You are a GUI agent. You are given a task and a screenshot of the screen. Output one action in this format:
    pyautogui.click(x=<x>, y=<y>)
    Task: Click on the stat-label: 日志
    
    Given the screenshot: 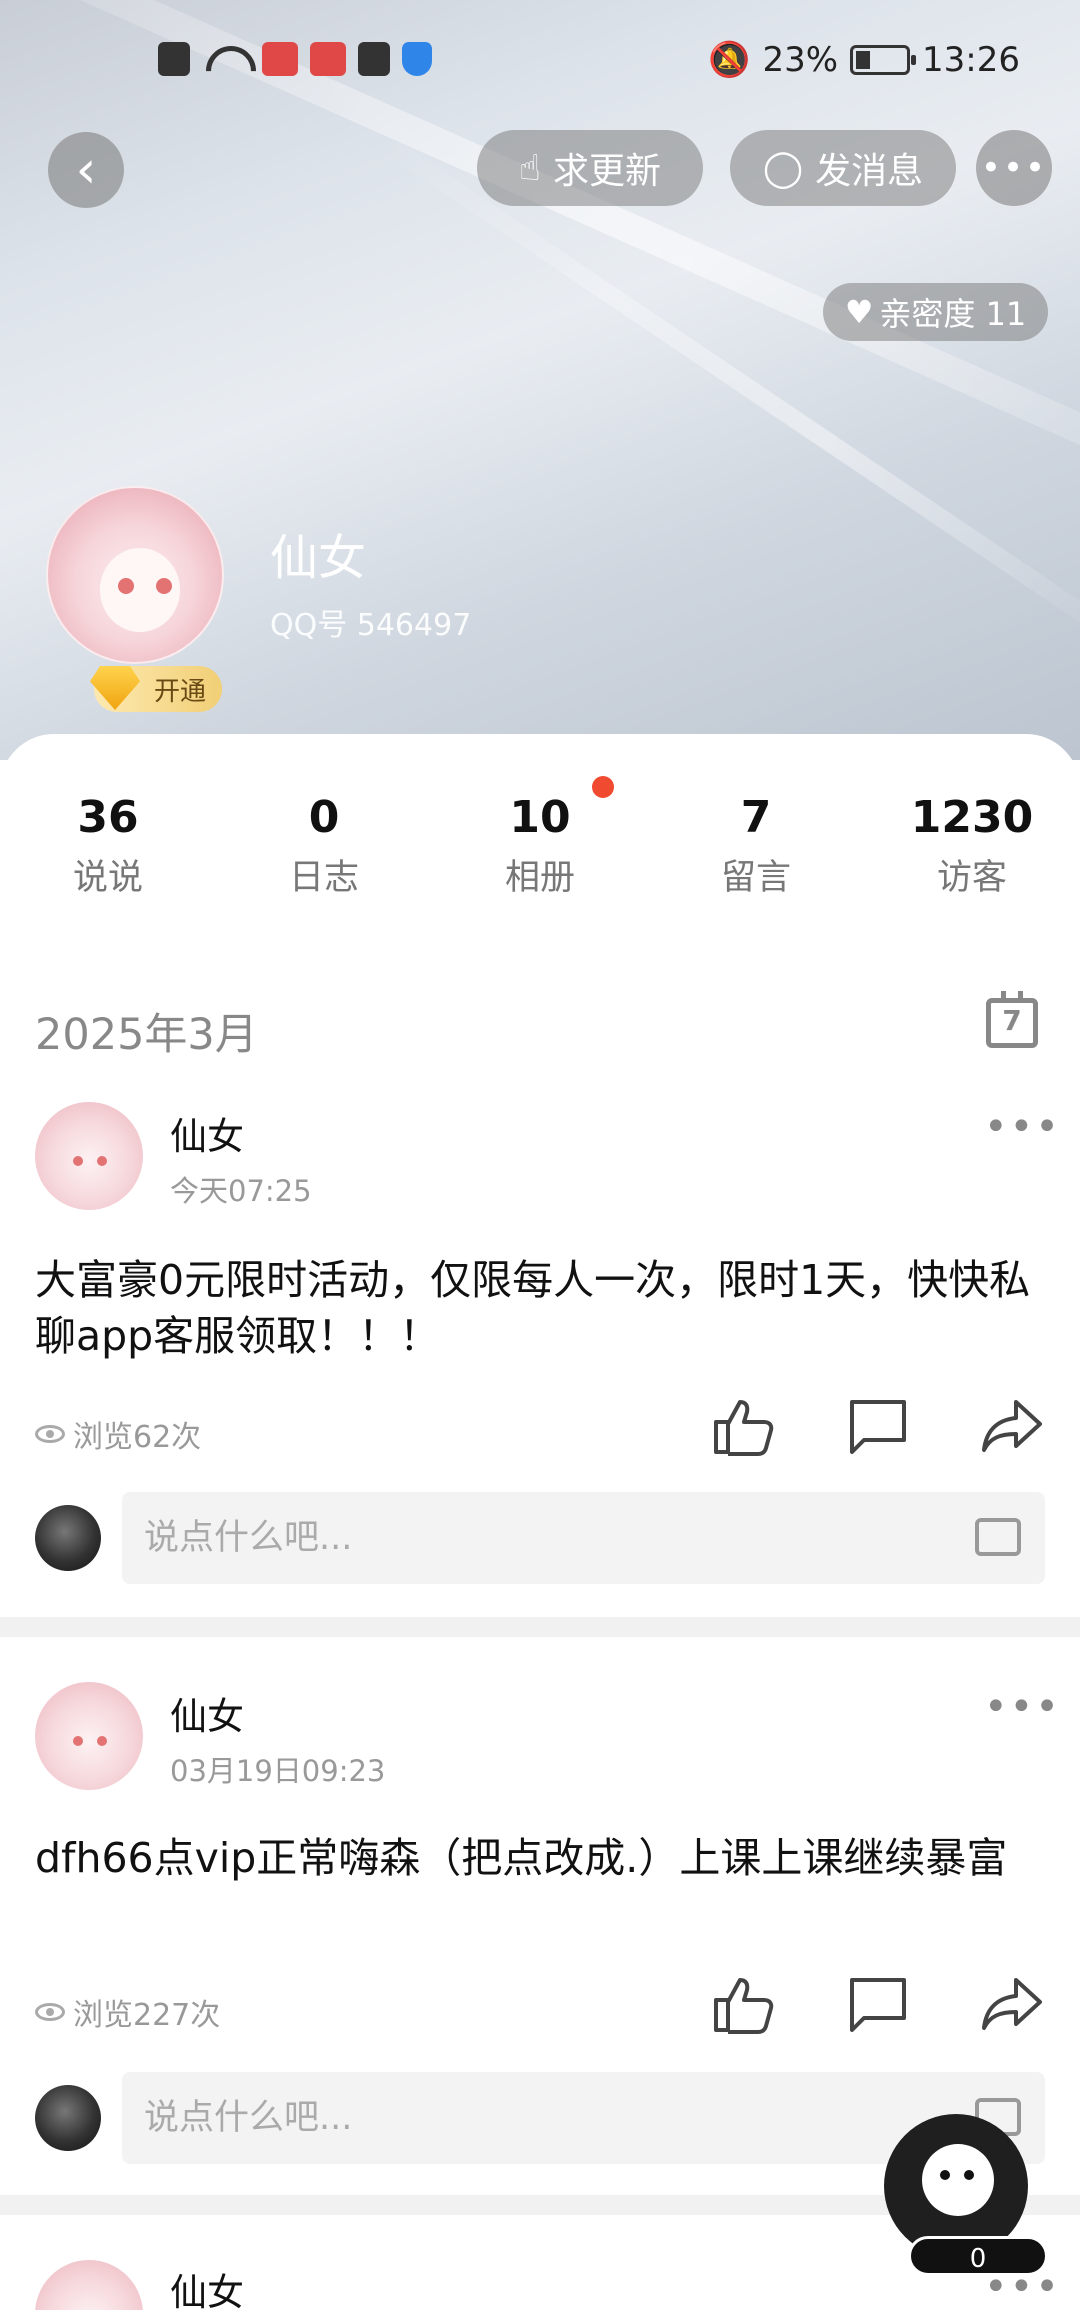 What is the action you would take?
    pyautogui.click(x=323, y=878)
    